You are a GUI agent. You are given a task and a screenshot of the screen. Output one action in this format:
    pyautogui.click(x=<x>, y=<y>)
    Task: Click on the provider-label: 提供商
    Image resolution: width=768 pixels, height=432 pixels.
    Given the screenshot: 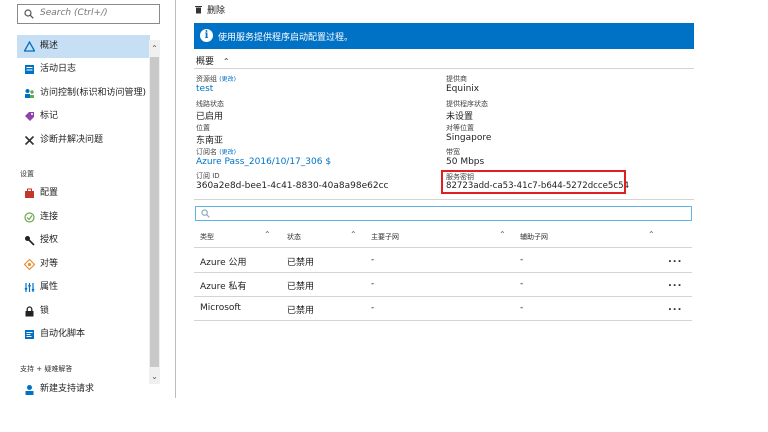 What is the action you would take?
    pyautogui.click(x=456, y=79)
    